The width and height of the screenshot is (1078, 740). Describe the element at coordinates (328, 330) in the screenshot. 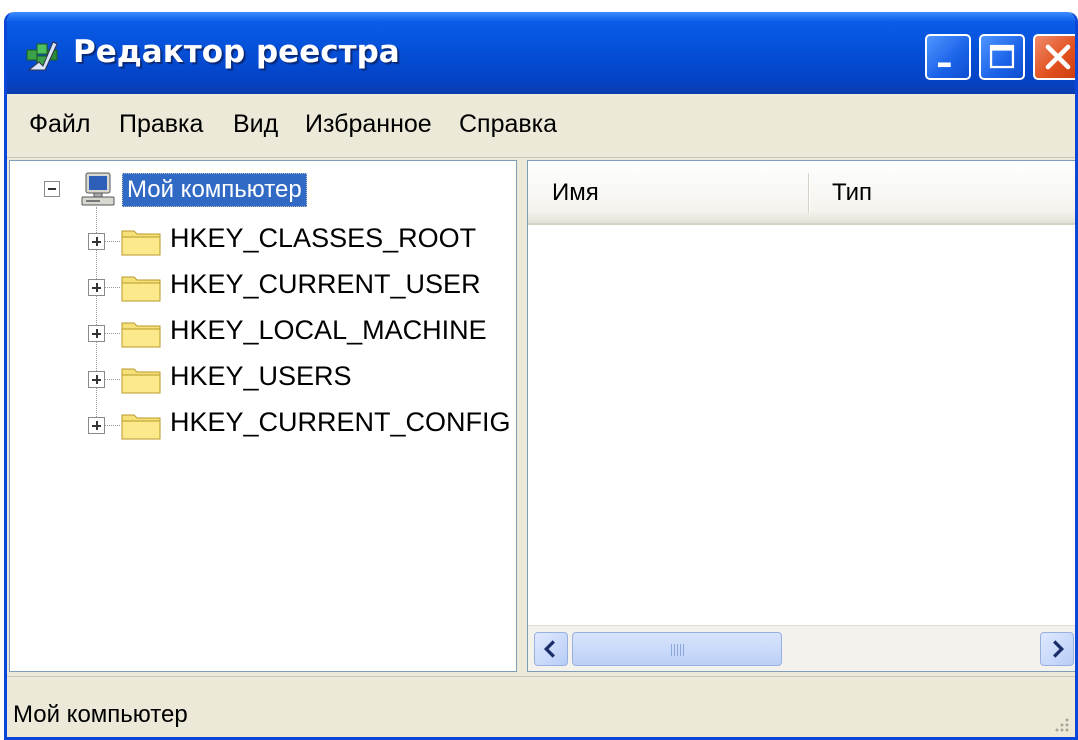

I see `tree-node-label: HKEY_LOCAL_MACHINE` at that location.